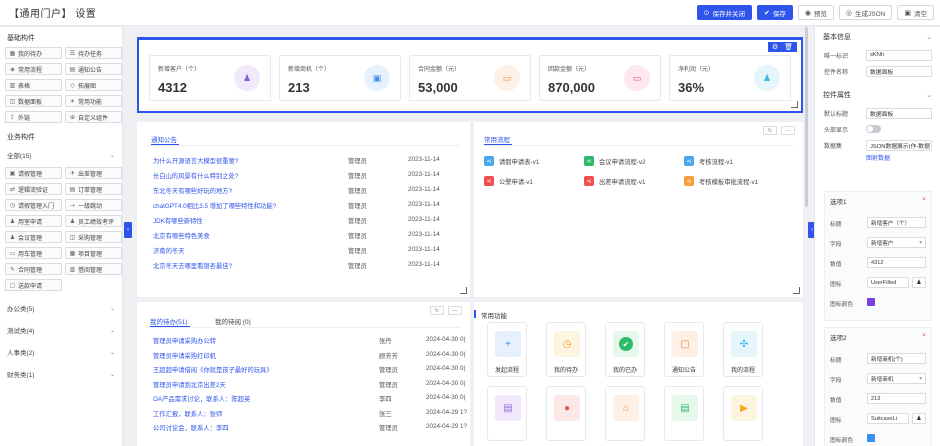 The image size is (940, 446). Describe the element at coordinates (899, 145) in the screenshot. I see `dataset-select: JSON数据展示(作-数据` at that location.